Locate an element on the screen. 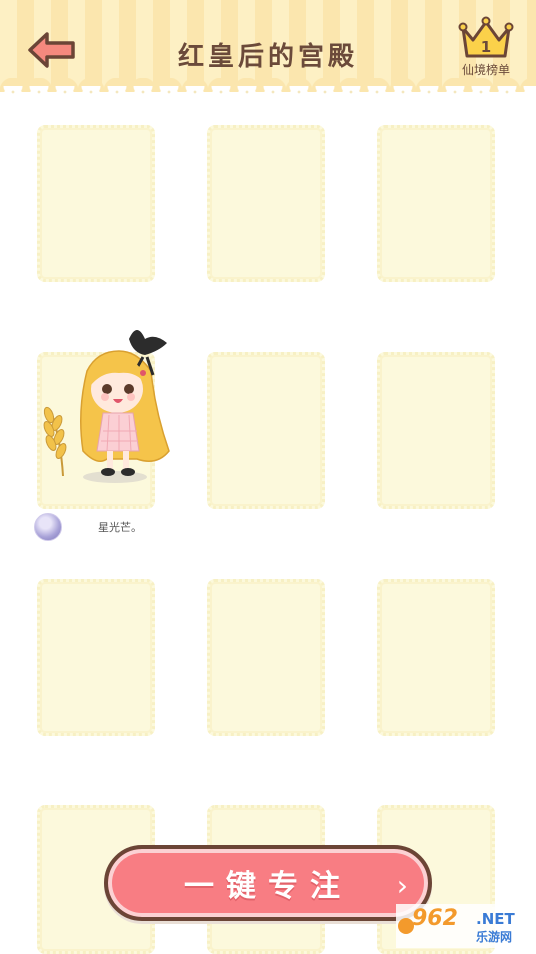  display-frame-occupied is located at coordinates (103, 419).